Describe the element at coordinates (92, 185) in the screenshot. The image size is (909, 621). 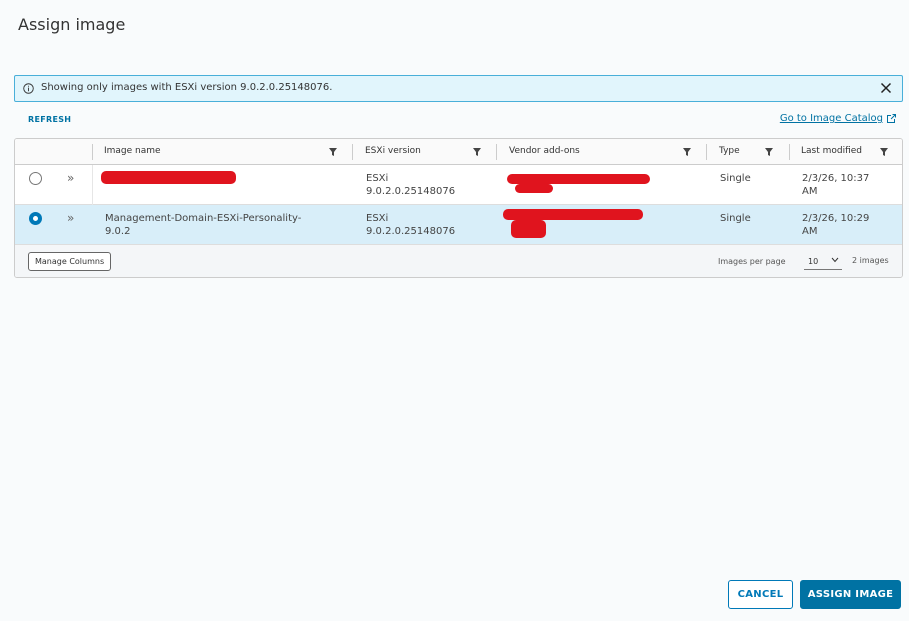
I see `cell-divider` at that location.